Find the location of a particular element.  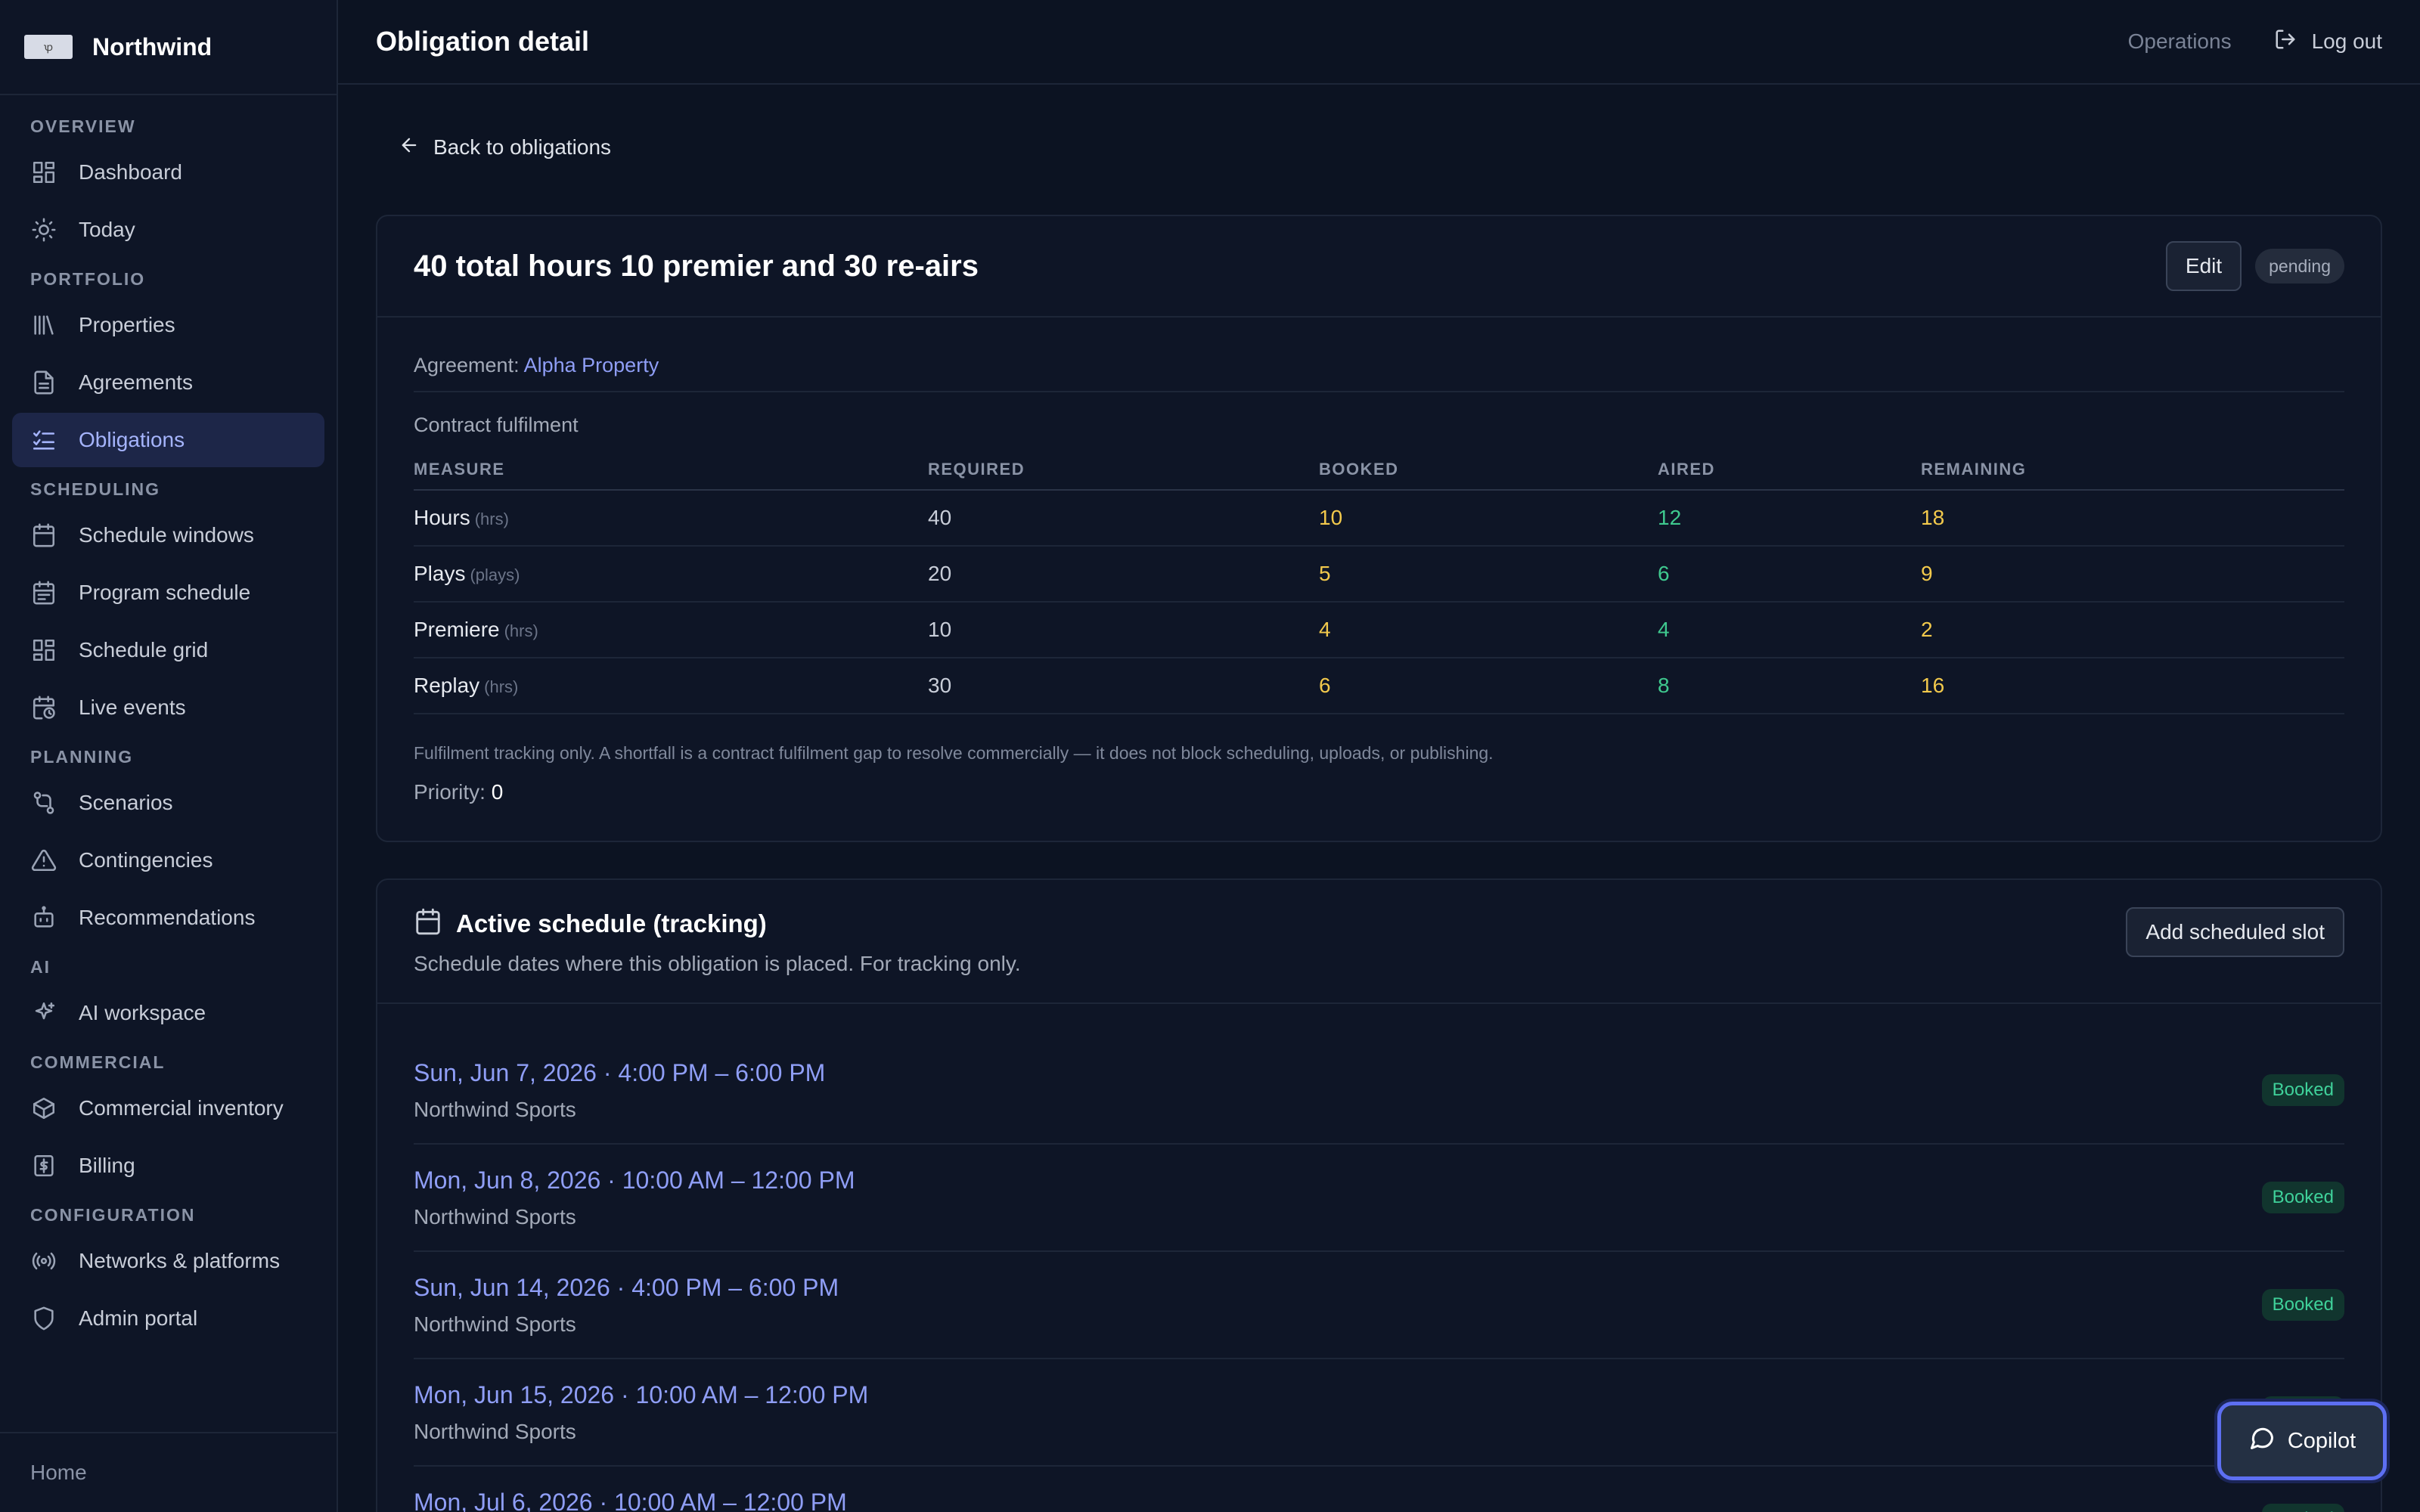

add-scheduled-slot-button: Add scheduled slot is located at coordinates (2235, 932).